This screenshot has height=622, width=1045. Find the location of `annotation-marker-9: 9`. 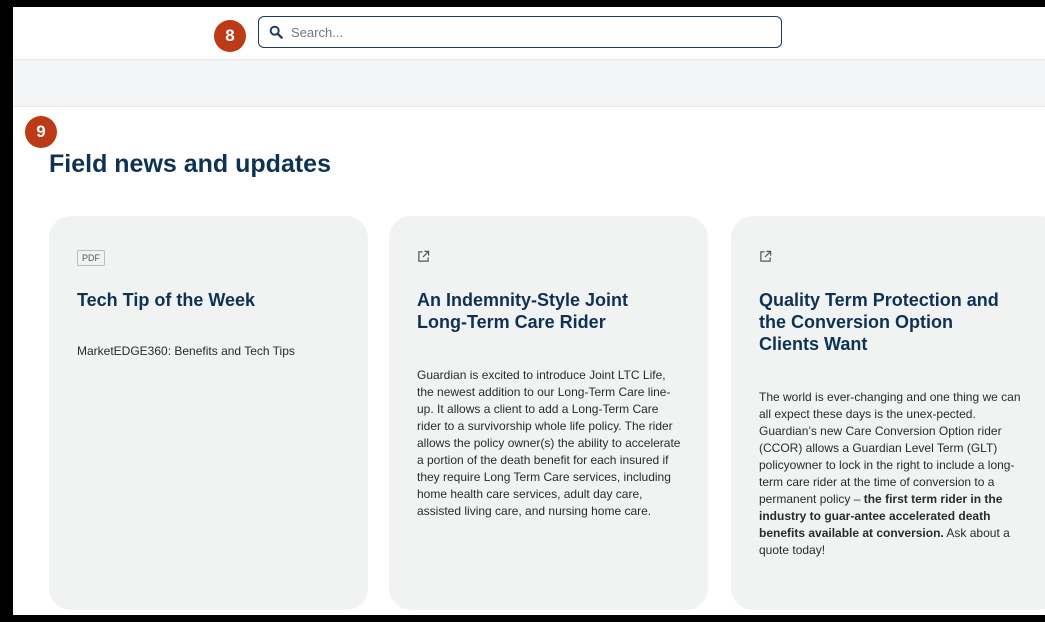

annotation-marker-9: 9 is located at coordinates (41, 132).